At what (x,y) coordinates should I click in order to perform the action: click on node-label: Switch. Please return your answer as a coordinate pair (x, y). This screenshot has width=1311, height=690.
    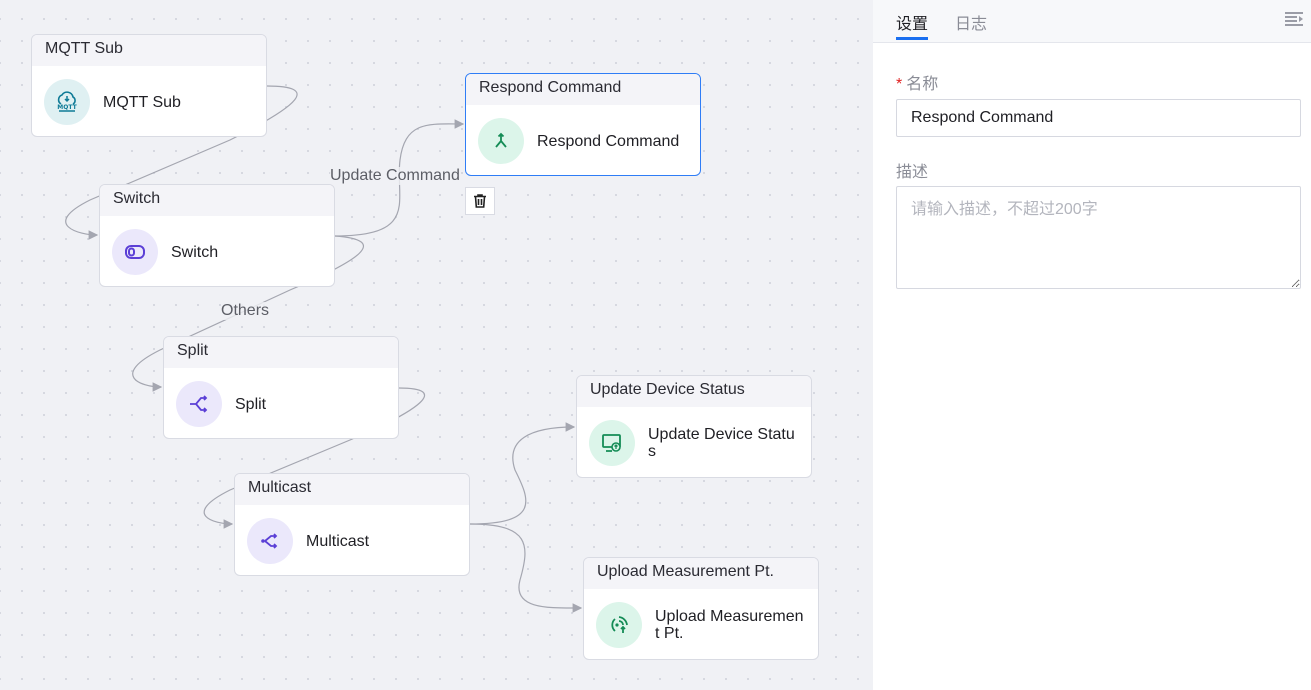
    Looking at the image, I should click on (195, 252).